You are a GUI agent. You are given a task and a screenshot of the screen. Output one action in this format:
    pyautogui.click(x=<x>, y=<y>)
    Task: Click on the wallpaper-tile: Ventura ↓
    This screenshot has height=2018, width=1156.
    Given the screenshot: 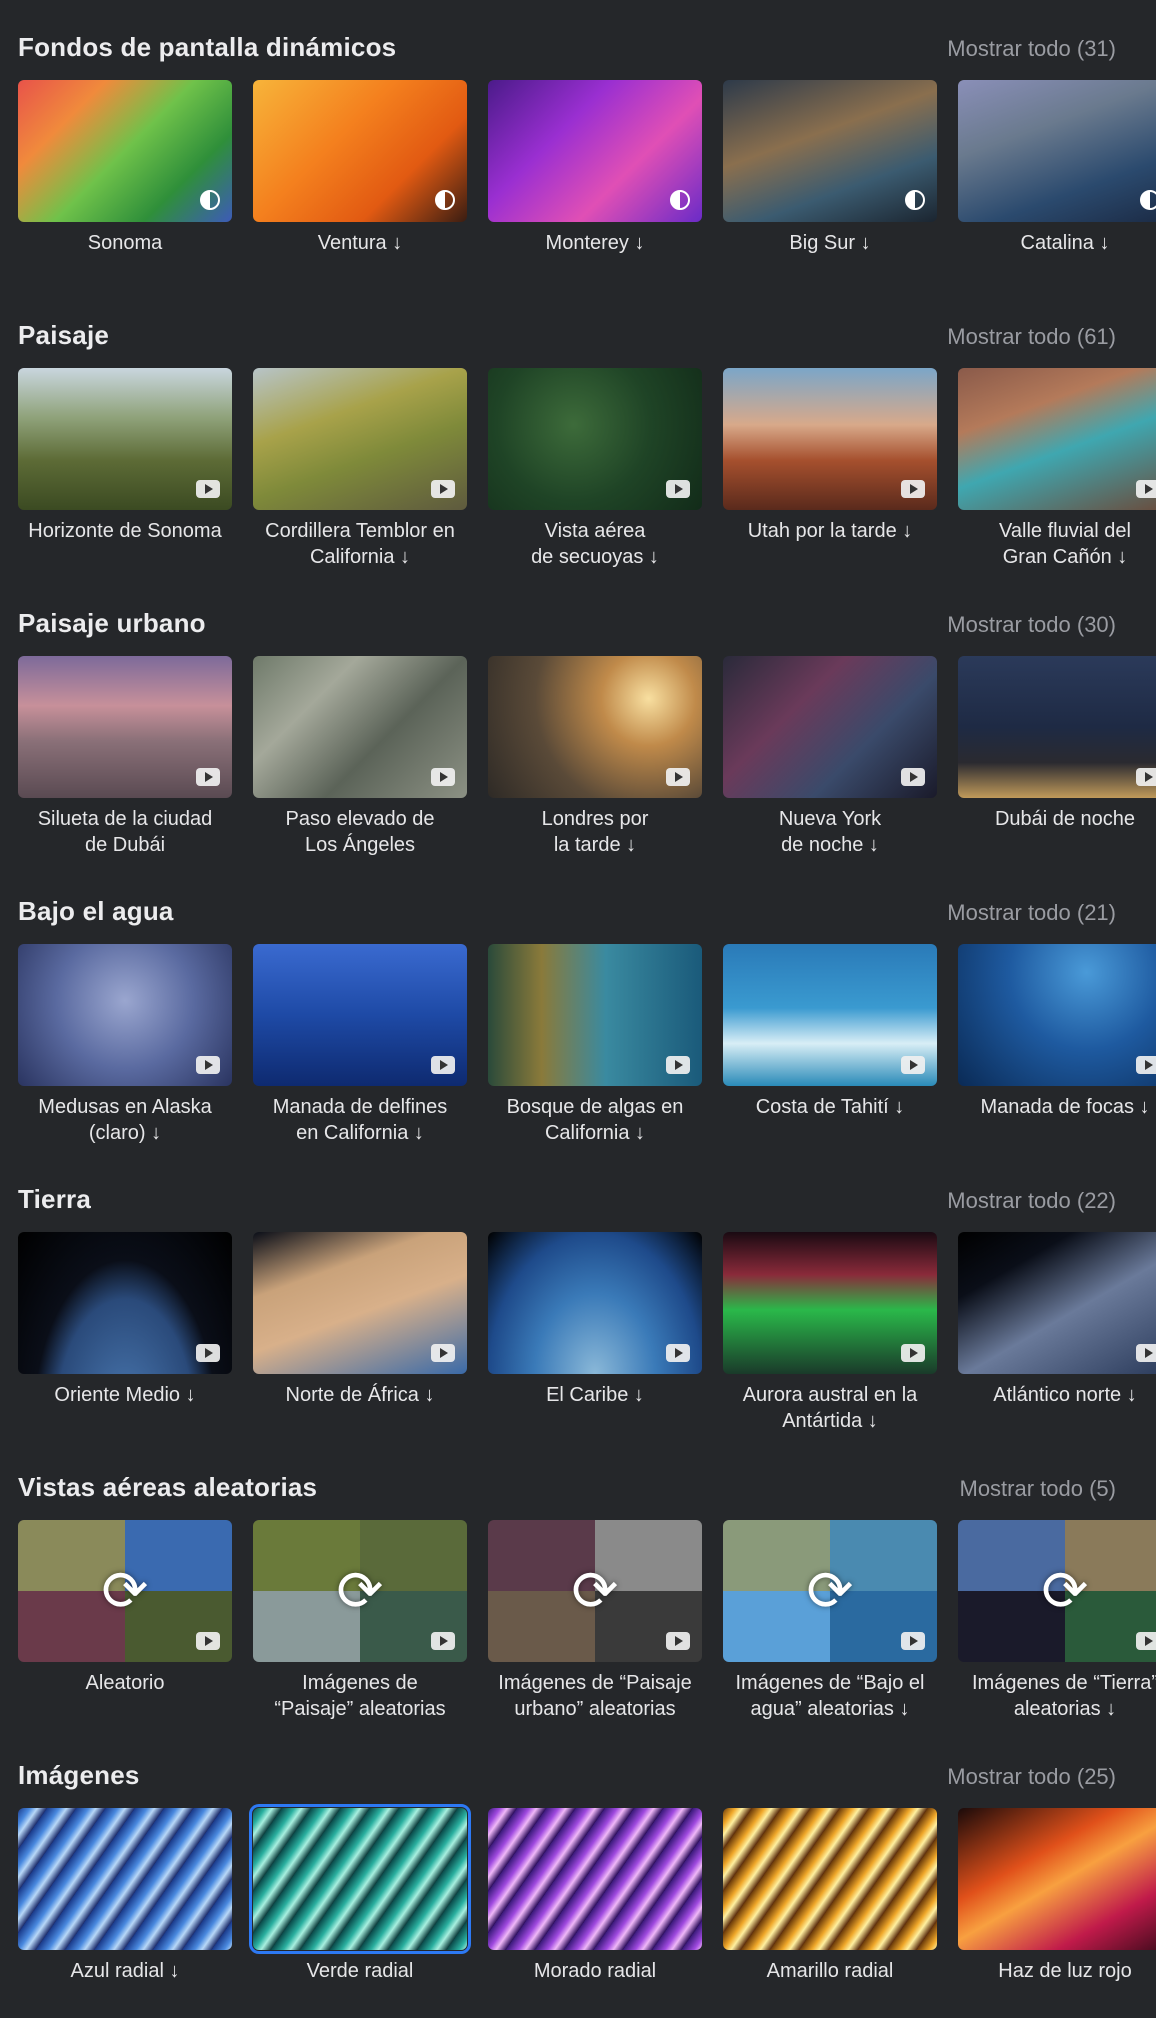 What is the action you would take?
    pyautogui.click(x=360, y=175)
    